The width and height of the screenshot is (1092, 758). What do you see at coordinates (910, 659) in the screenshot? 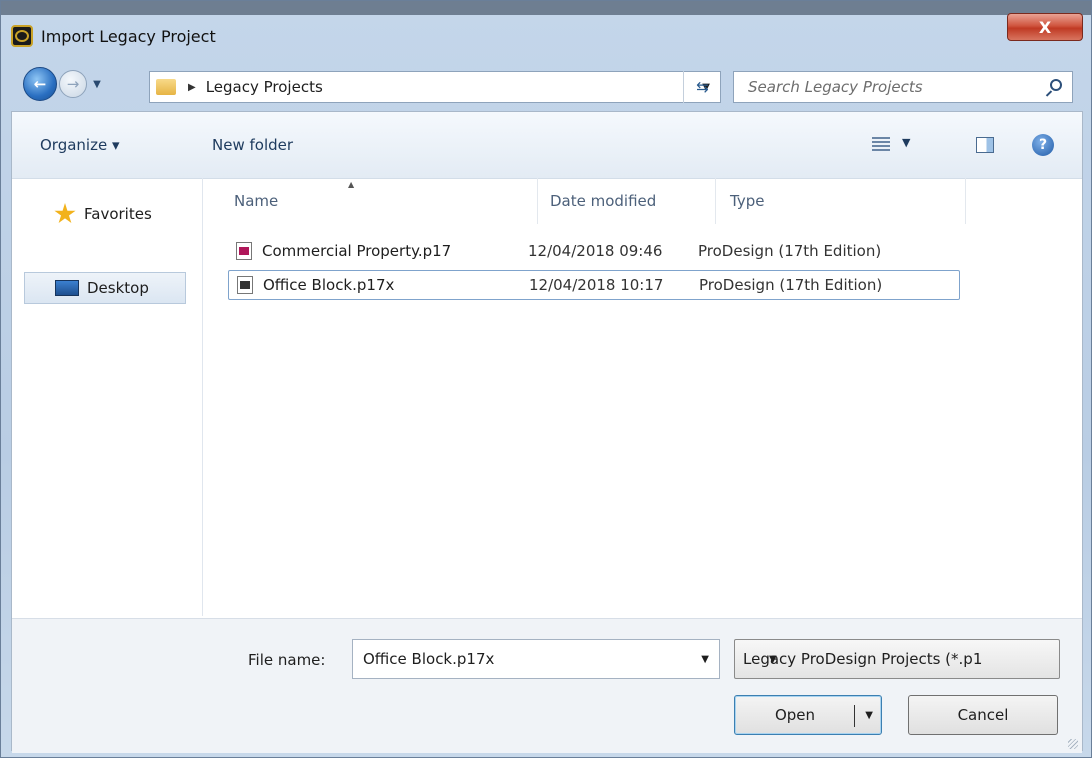
I see `filter-dropdown-icon: ▼` at bounding box center [910, 659].